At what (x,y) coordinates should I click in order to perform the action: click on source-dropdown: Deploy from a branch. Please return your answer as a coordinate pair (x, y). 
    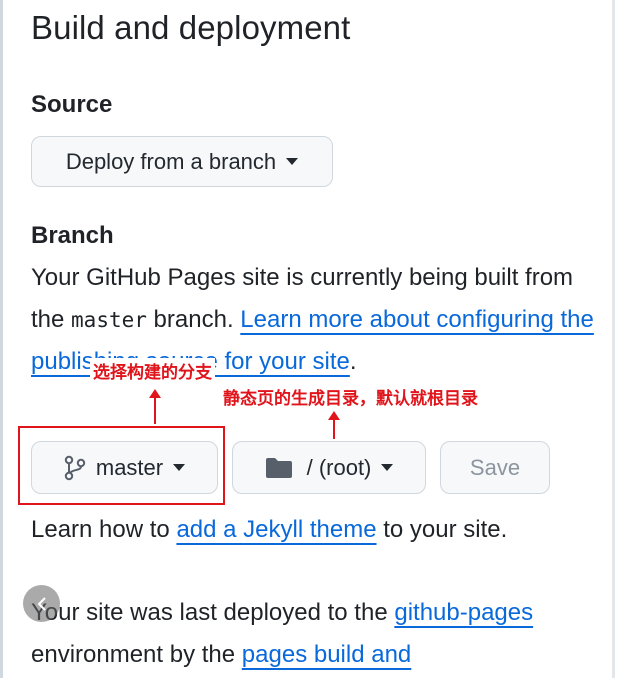
    Looking at the image, I should click on (182, 161).